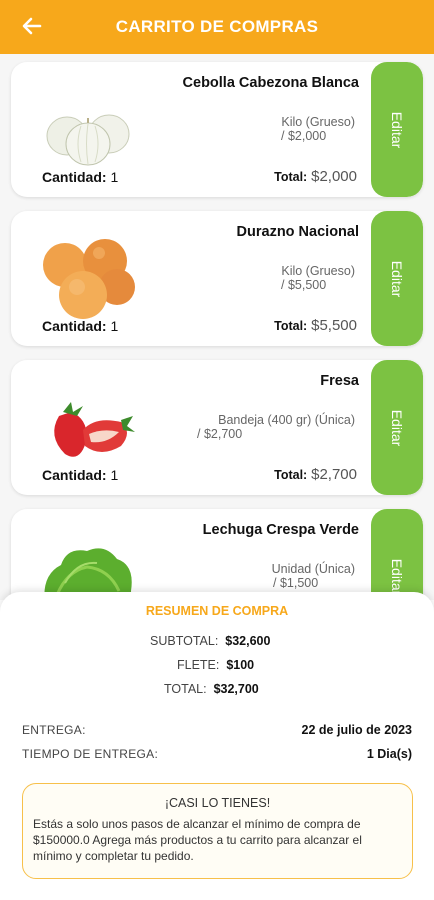 The height and width of the screenshot is (900, 434). Describe the element at coordinates (88, 140) in the screenshot. I see `onion-image` at that location.